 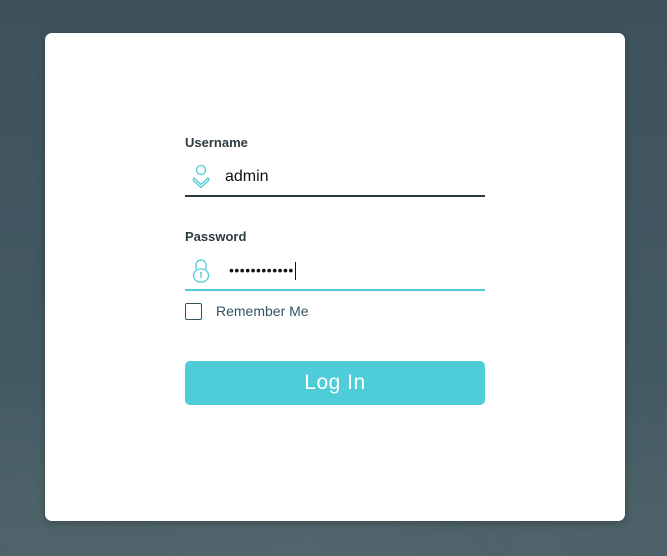 I want to click on password-masked-text: ••••••••••••, so click(x=261, y=270).